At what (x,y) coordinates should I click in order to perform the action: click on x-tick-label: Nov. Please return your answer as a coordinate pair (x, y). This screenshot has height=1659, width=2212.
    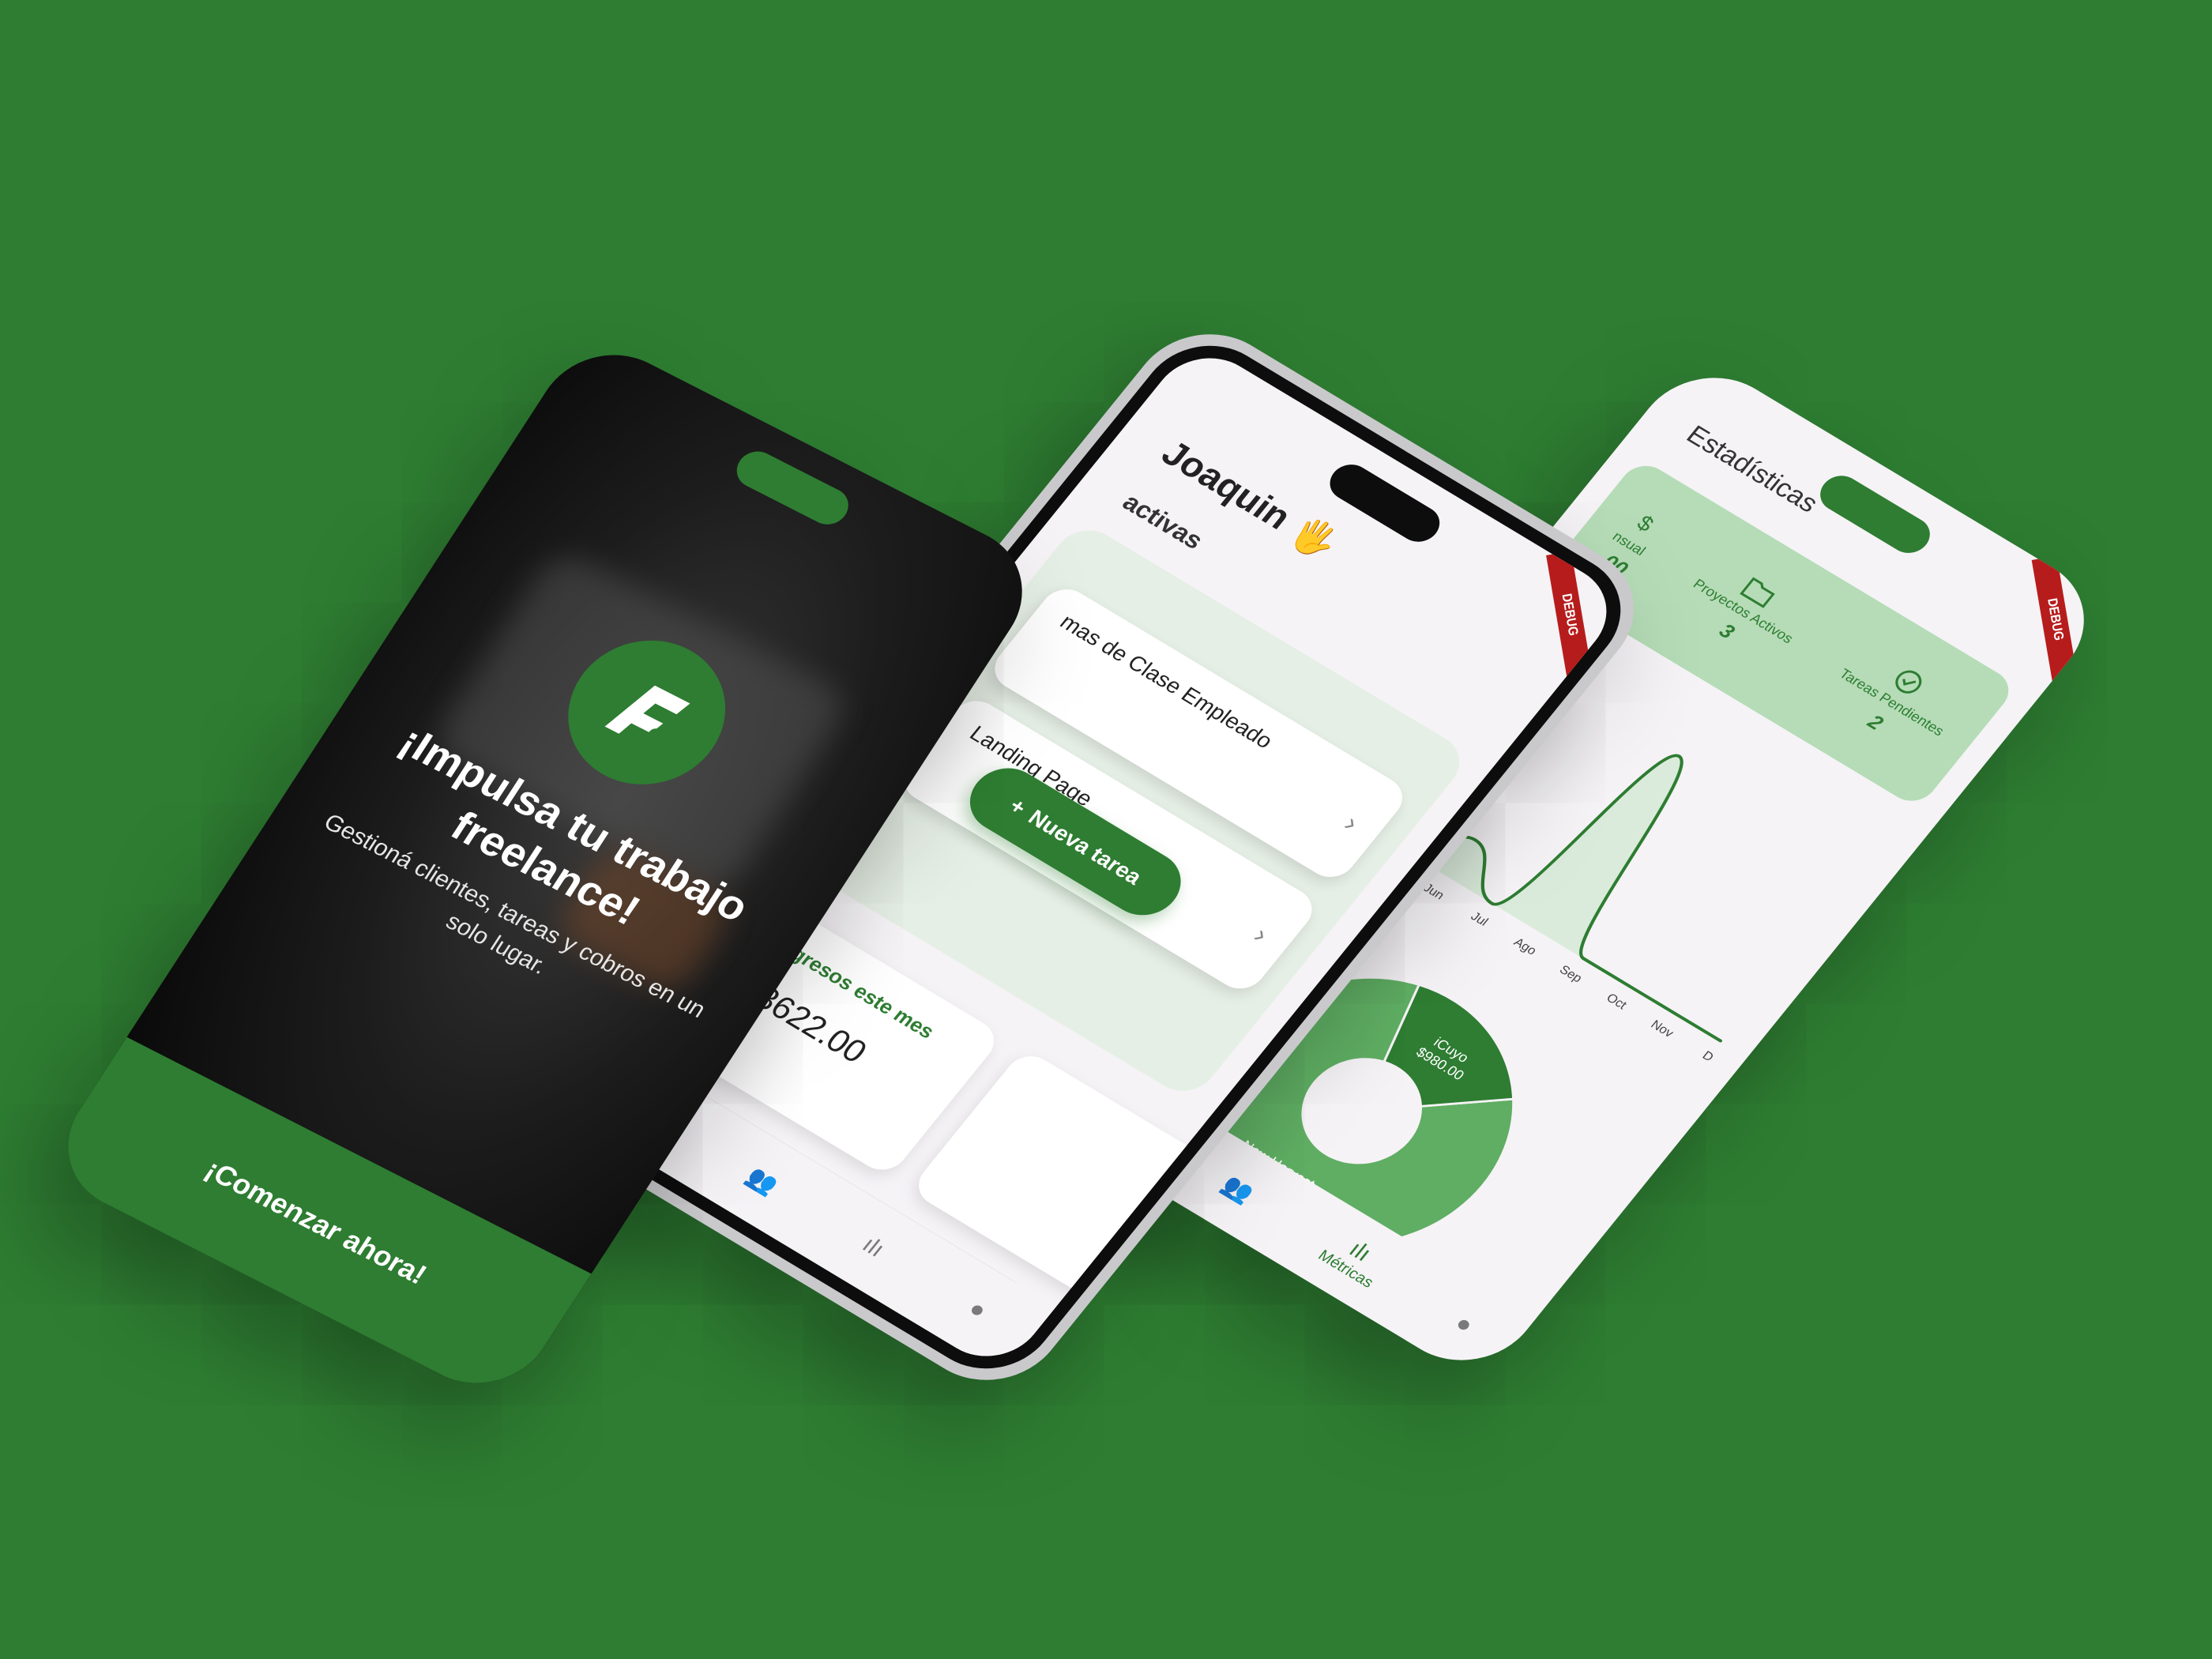
    Looking at the image, I should click on (1662, 1029).